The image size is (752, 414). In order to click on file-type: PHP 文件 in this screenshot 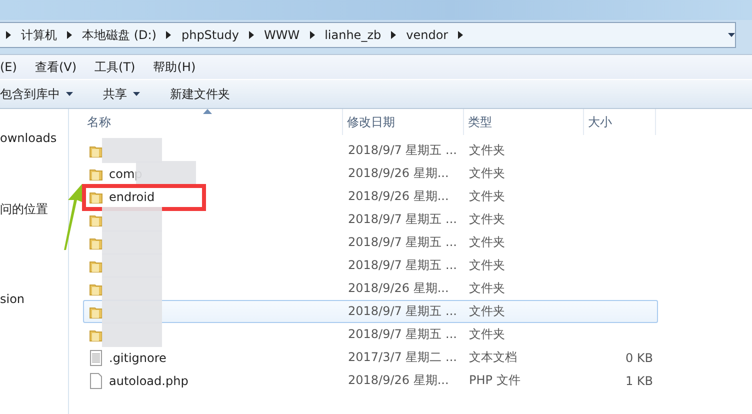, I will do `click(495, 380)`.